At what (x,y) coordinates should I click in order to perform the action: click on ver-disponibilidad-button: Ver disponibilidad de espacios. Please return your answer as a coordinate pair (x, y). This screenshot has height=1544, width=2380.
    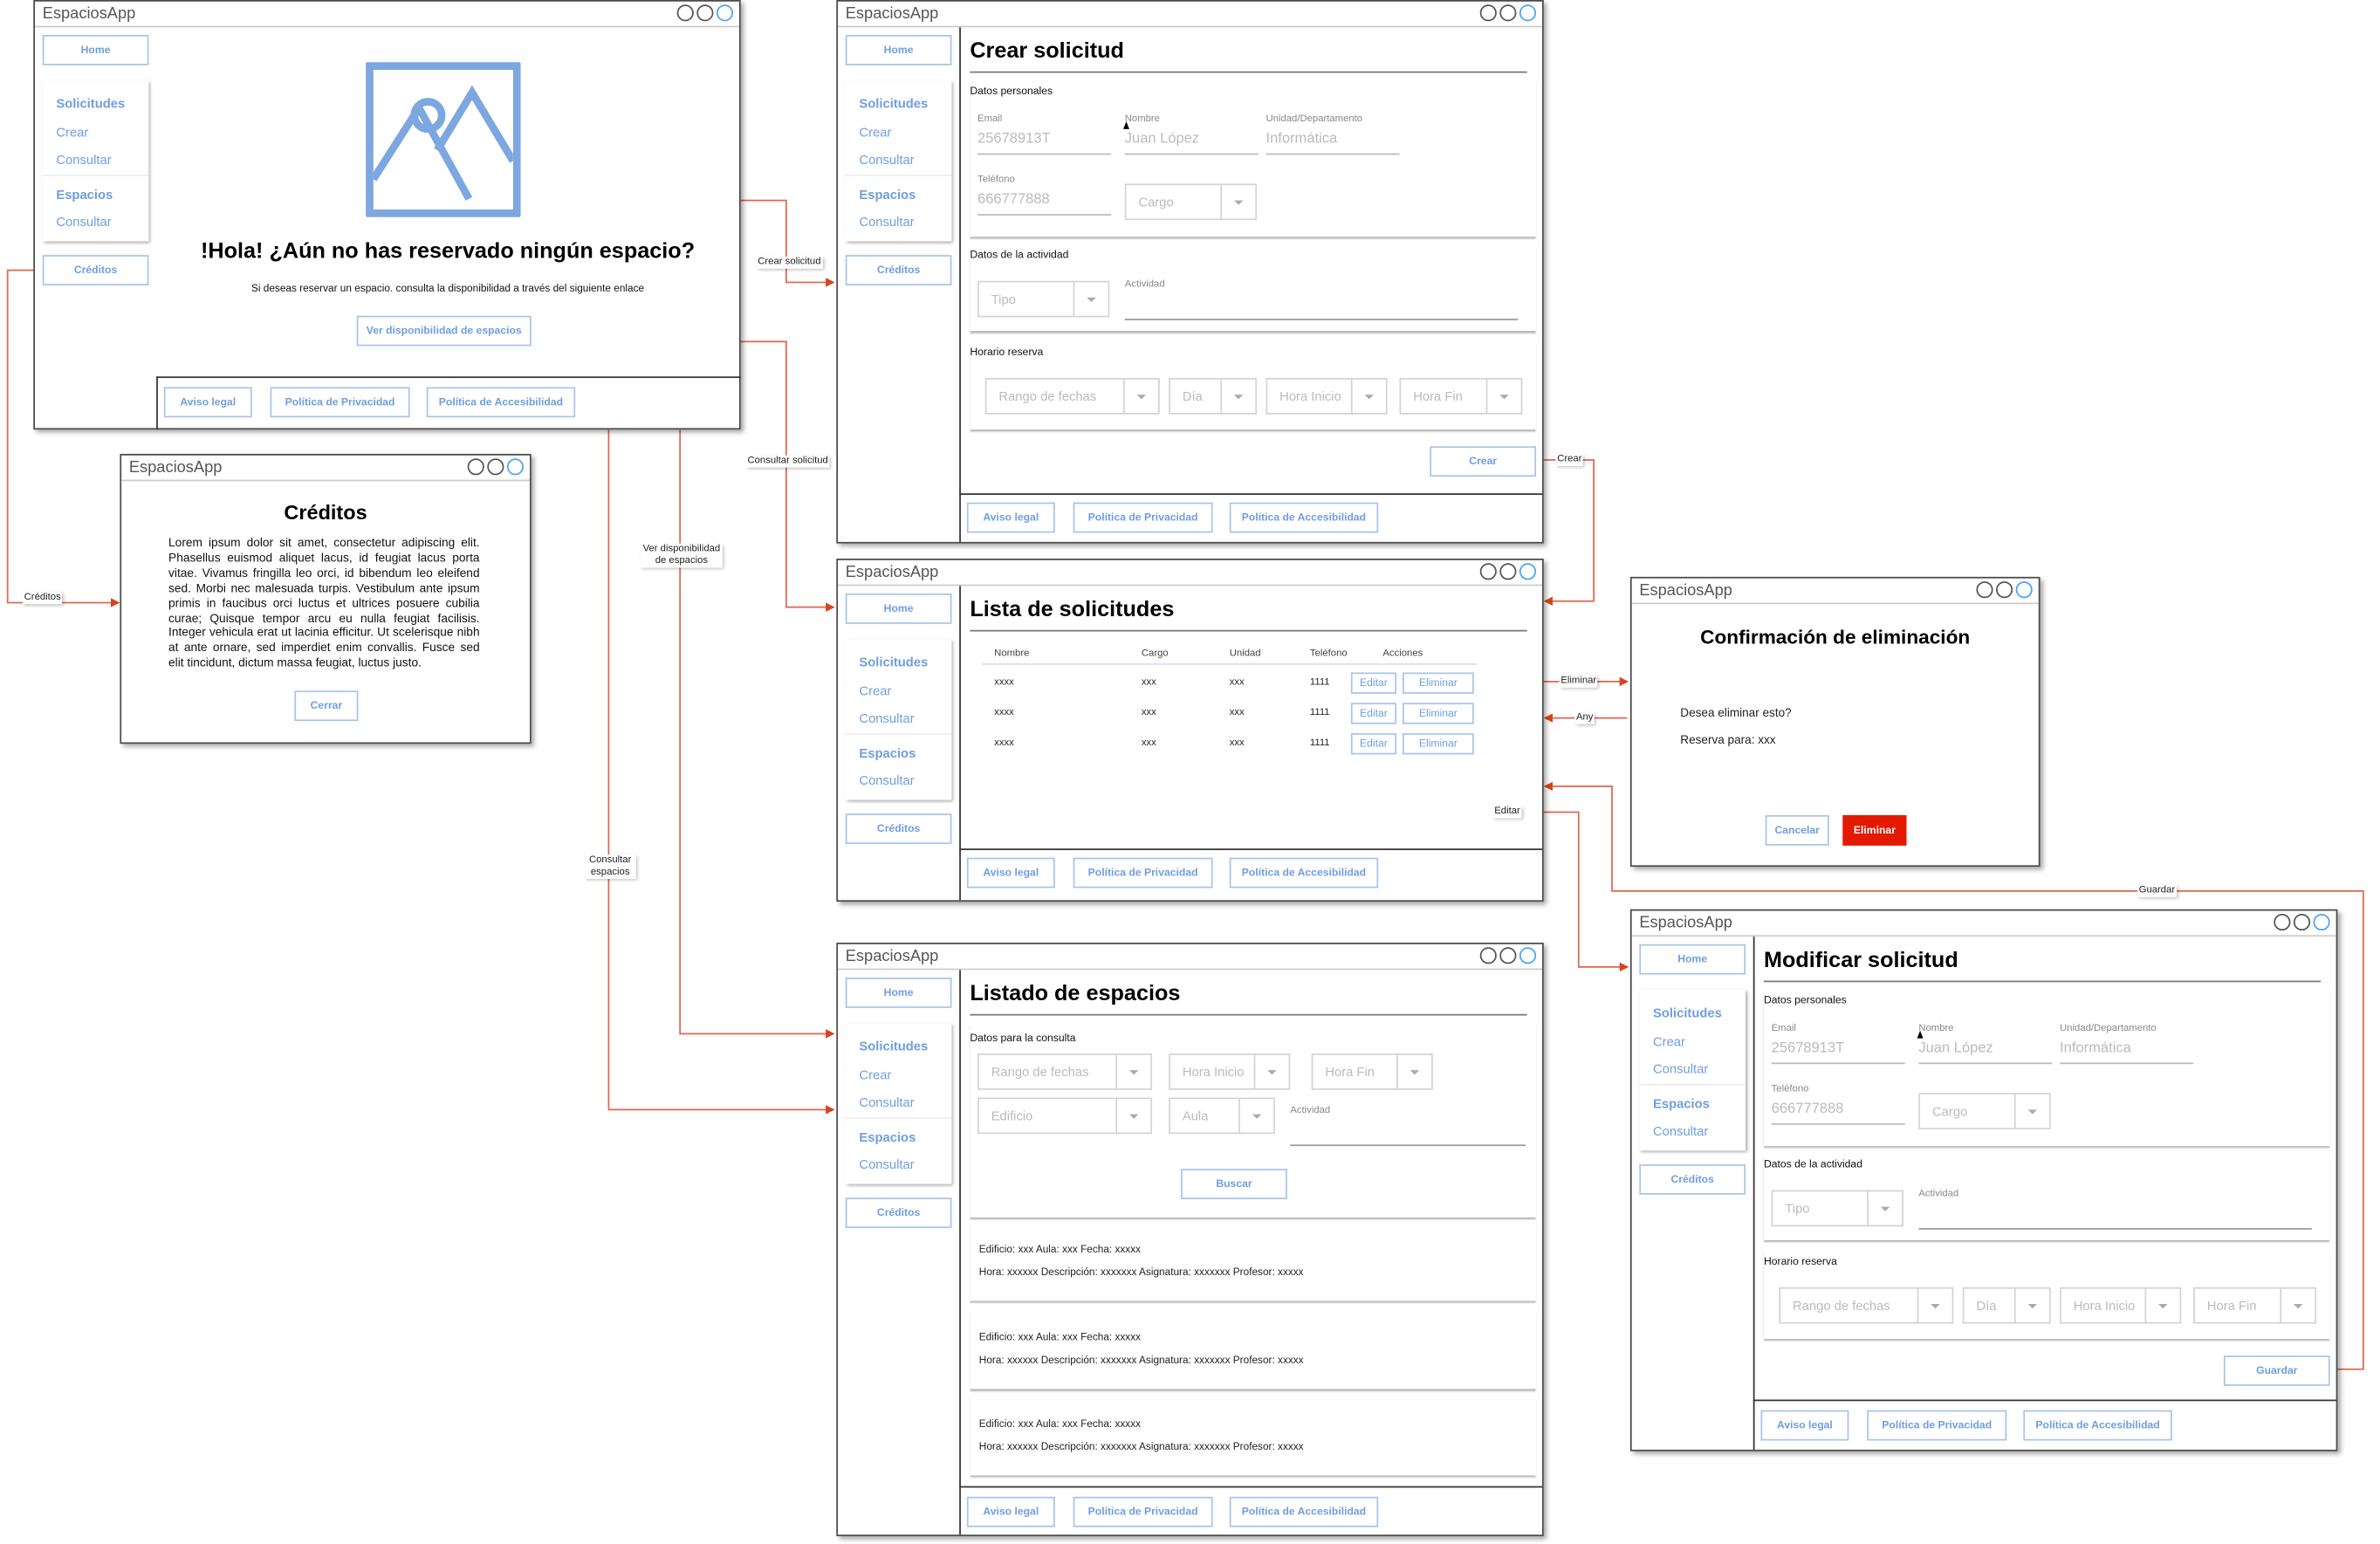
    Looking at the image, I should click on (444, 331).